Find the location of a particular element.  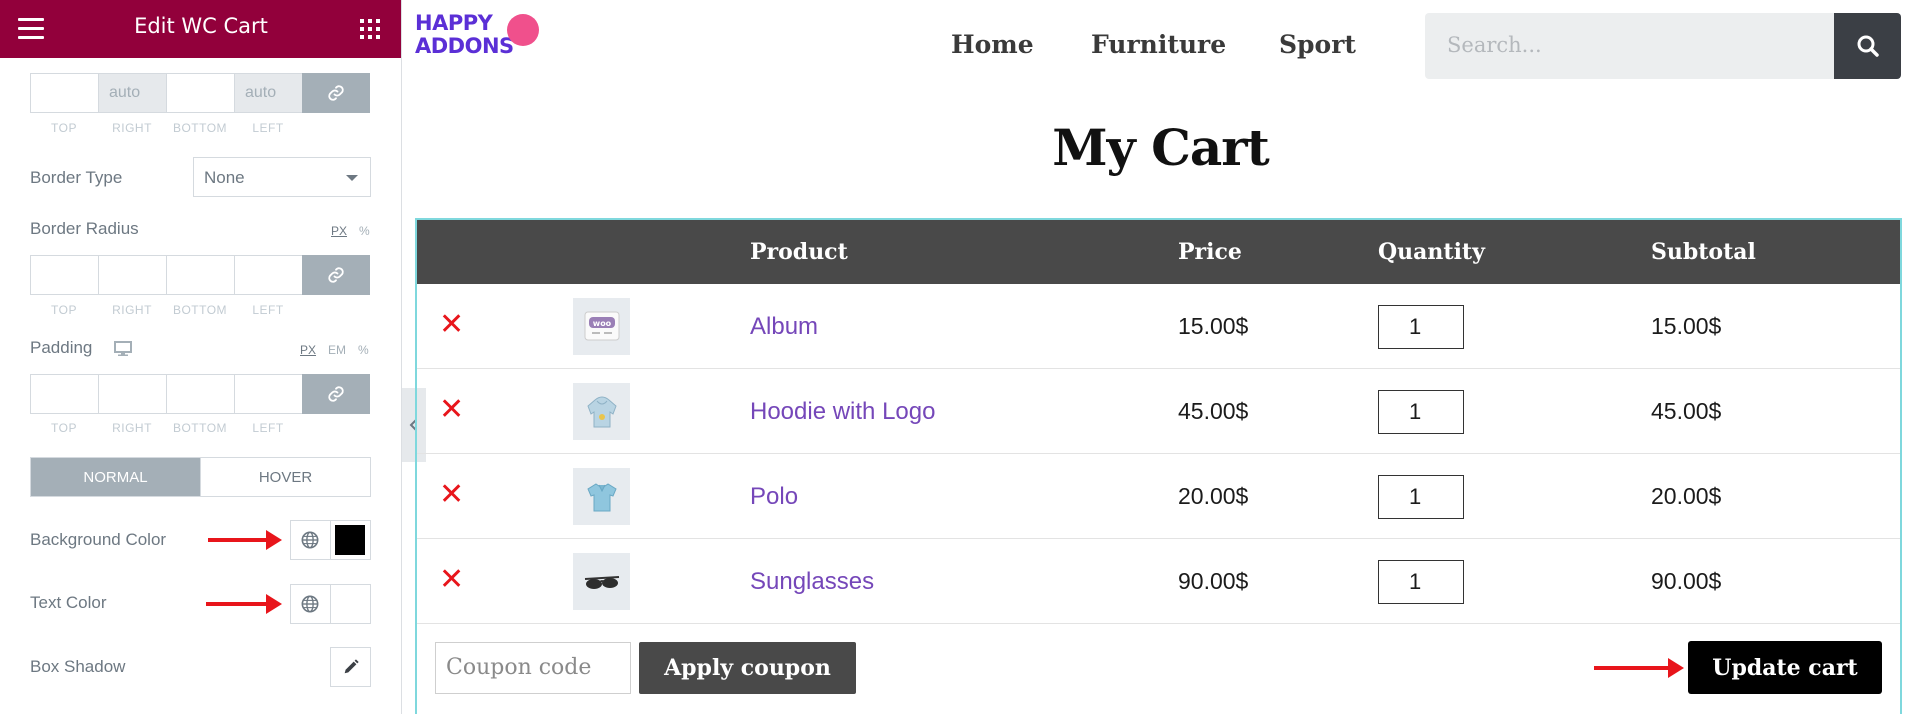

album-thumbnail: woo is located at coordinates (601, 326).